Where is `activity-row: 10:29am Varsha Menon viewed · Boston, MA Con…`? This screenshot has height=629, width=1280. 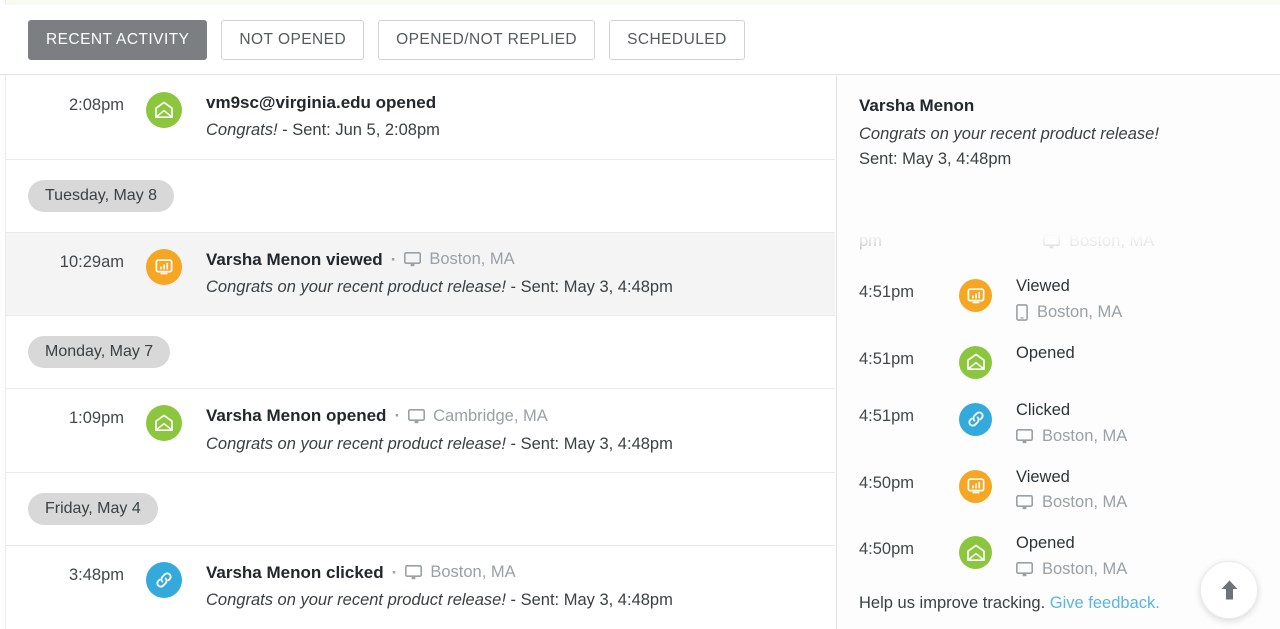
activity-row: 10:29am Varsha Menon viewed · Boston, MA Con… is located at coordinates (420, 274).